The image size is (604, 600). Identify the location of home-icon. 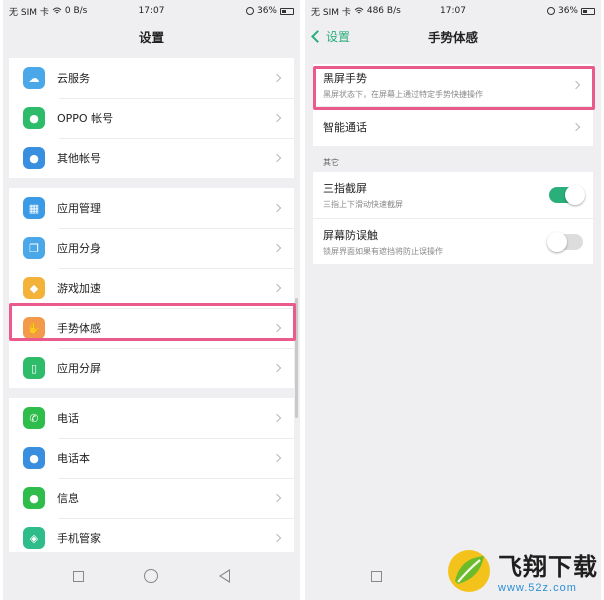
(151, 576).